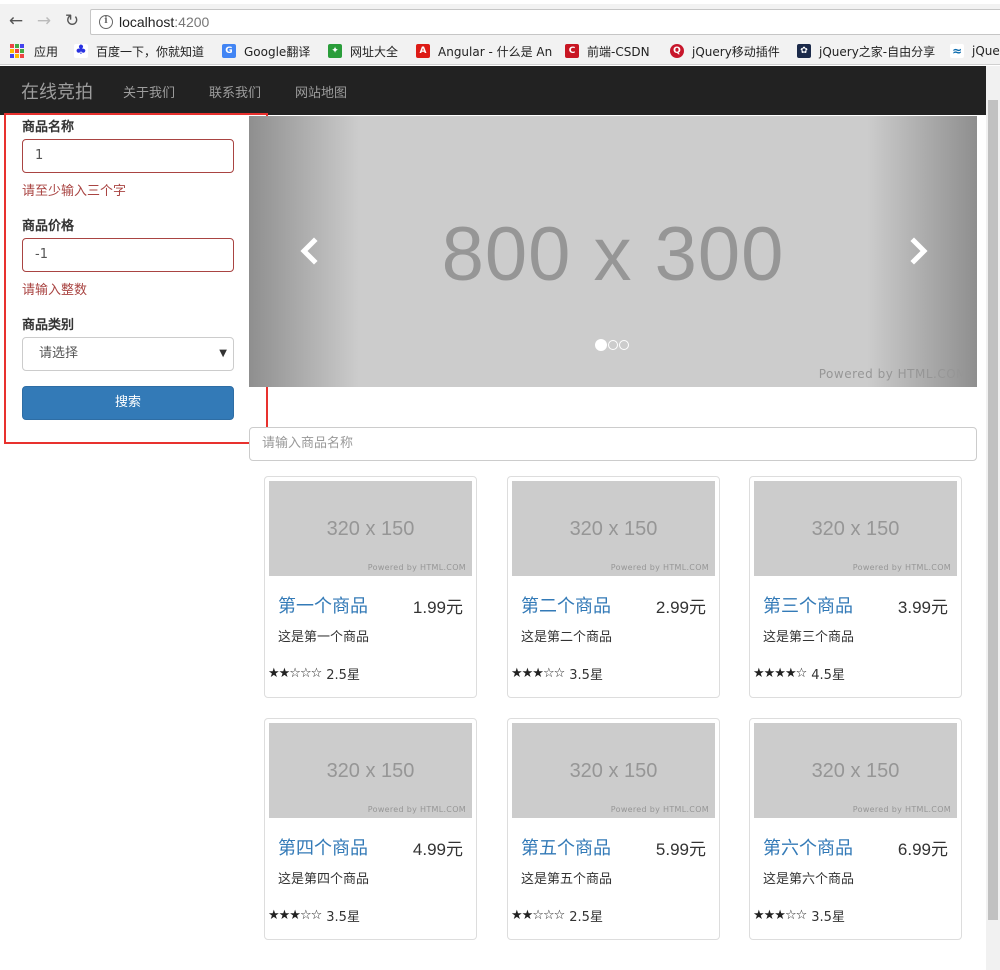 The width and height of the screenshot is (1000, 970). Describe the element at coordinates (324, 879) in the screenshot. I see `product-description: 这是第四个商品` at that location.